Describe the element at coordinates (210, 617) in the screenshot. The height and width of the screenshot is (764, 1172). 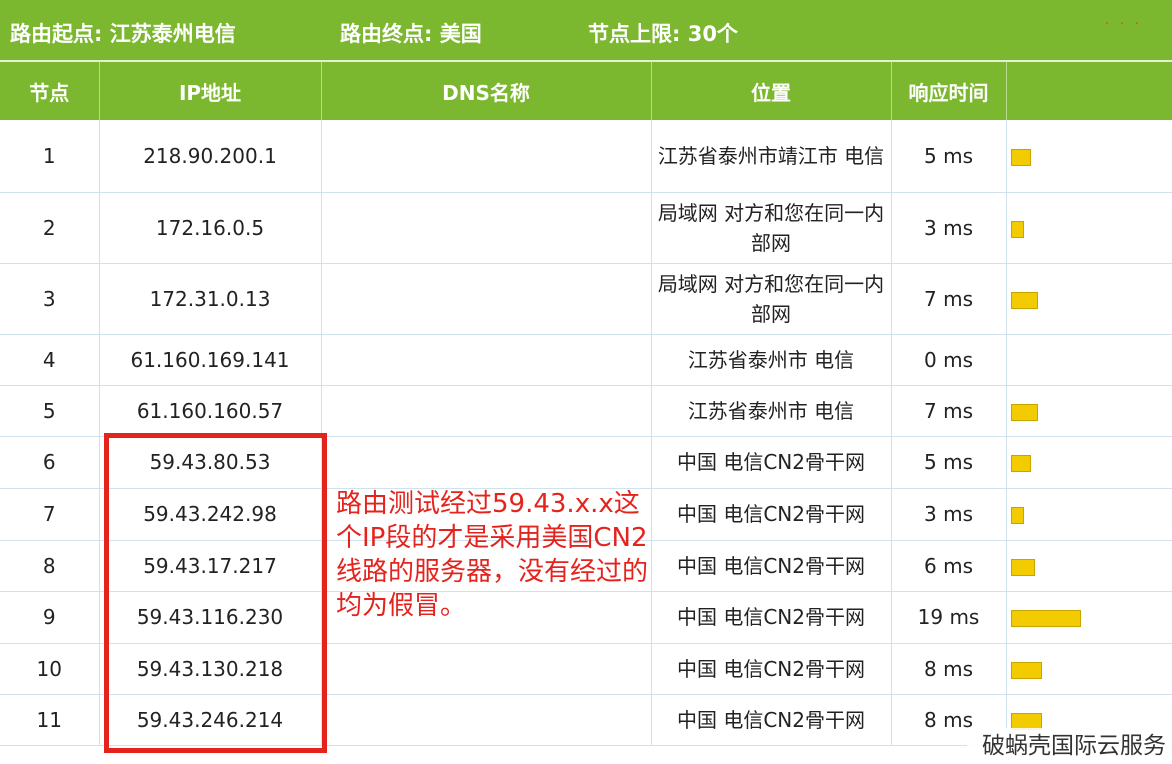
I see `ip-cell: 59.43.116.230` at that location.